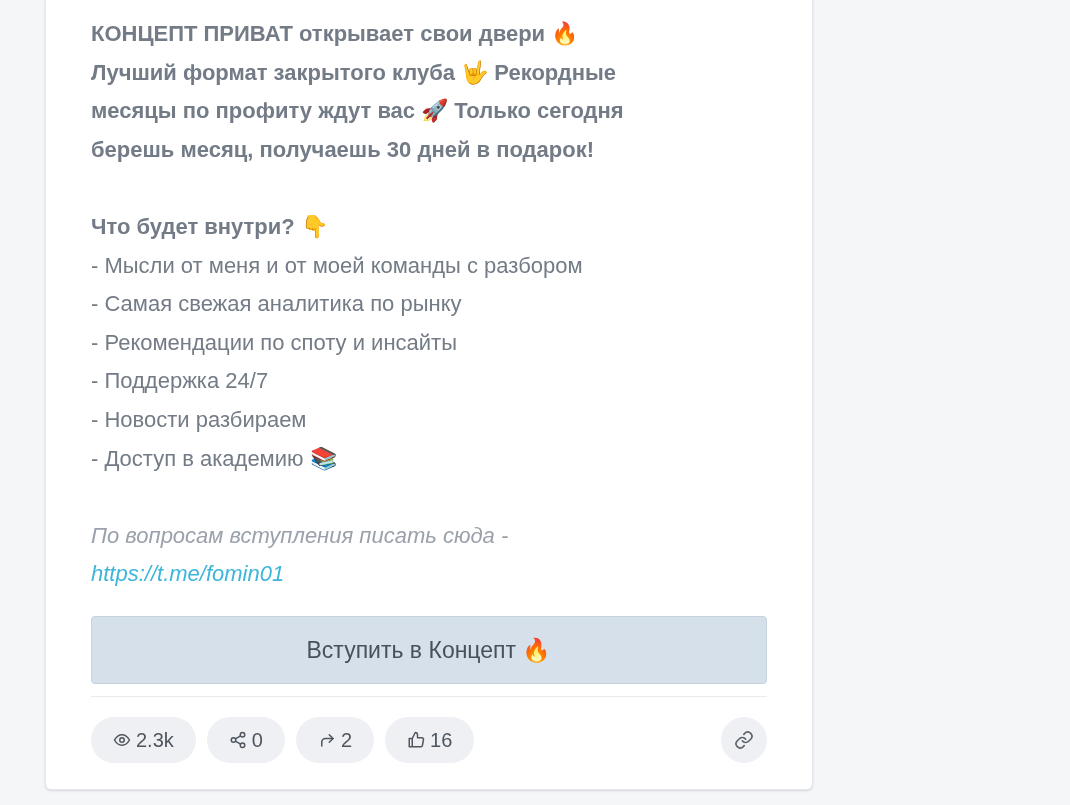  What do you see at coordinates (180, 381) in the screenshot?
I see `list-item: - Поддержка 24/7` at bounding box center [180, 381].